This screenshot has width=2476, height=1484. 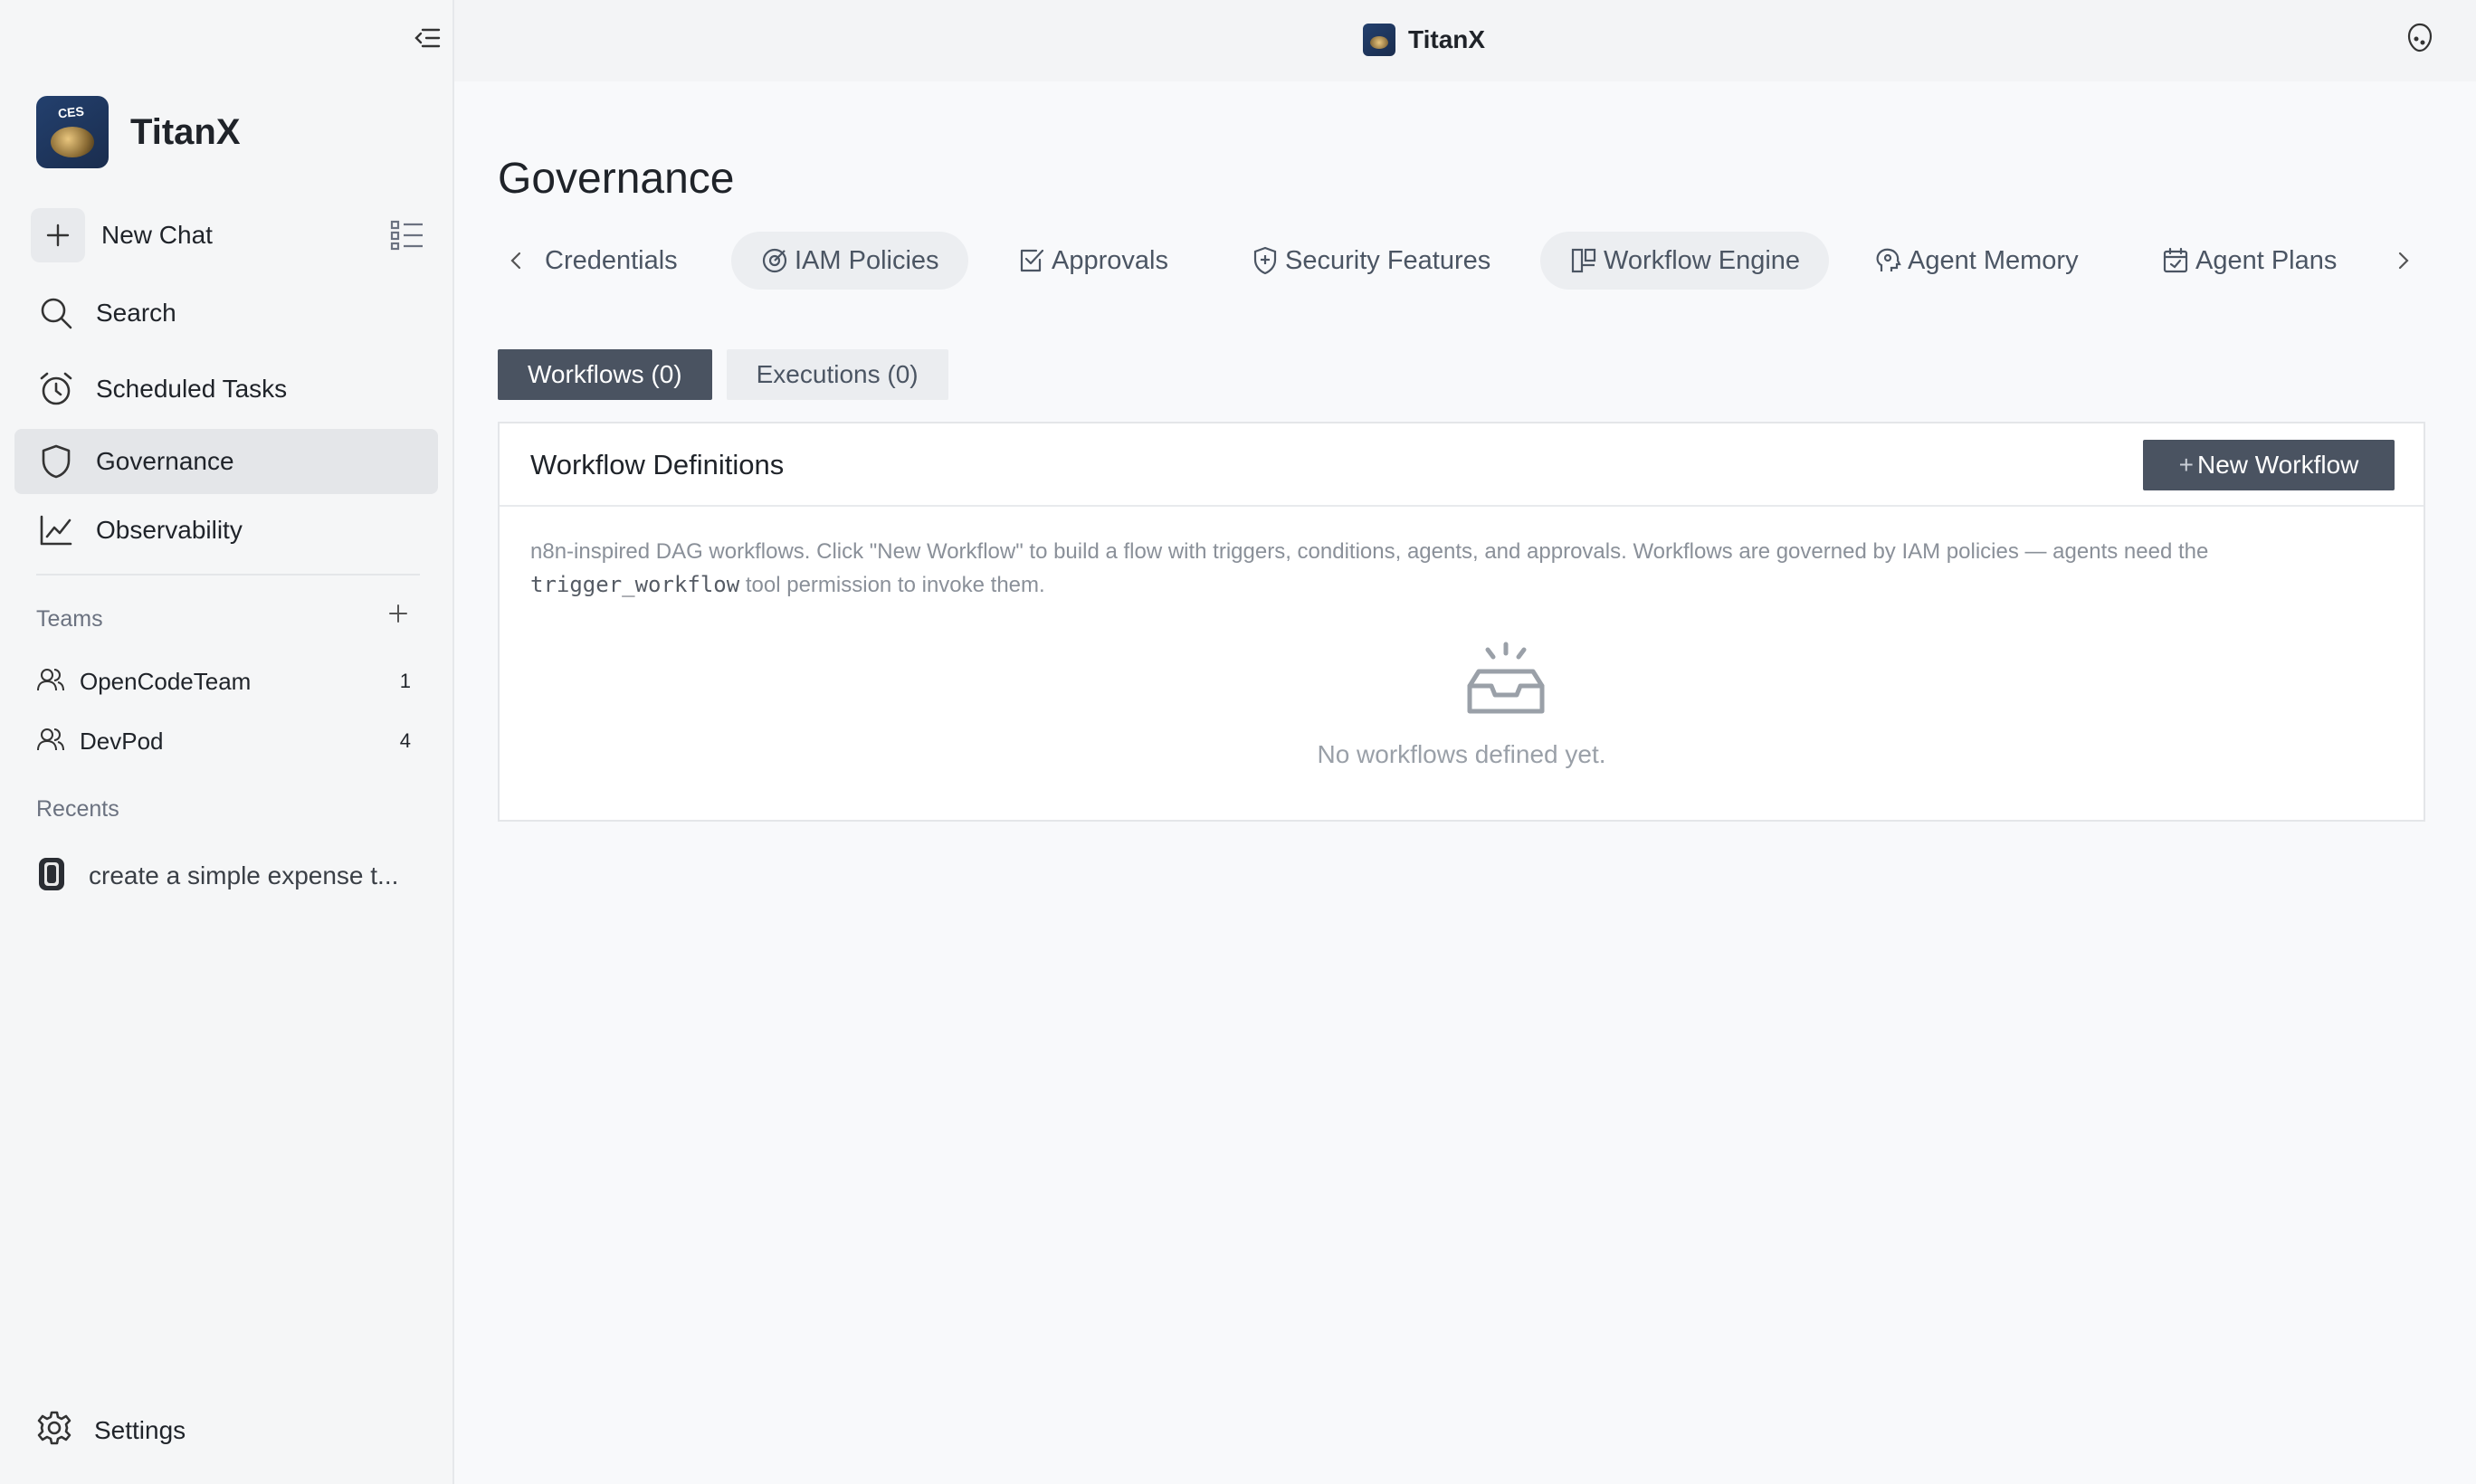 What do you see at coordinates (228, 575) in the screenshot?
I see `sidebar-divider` at bounding box center [228, 575].